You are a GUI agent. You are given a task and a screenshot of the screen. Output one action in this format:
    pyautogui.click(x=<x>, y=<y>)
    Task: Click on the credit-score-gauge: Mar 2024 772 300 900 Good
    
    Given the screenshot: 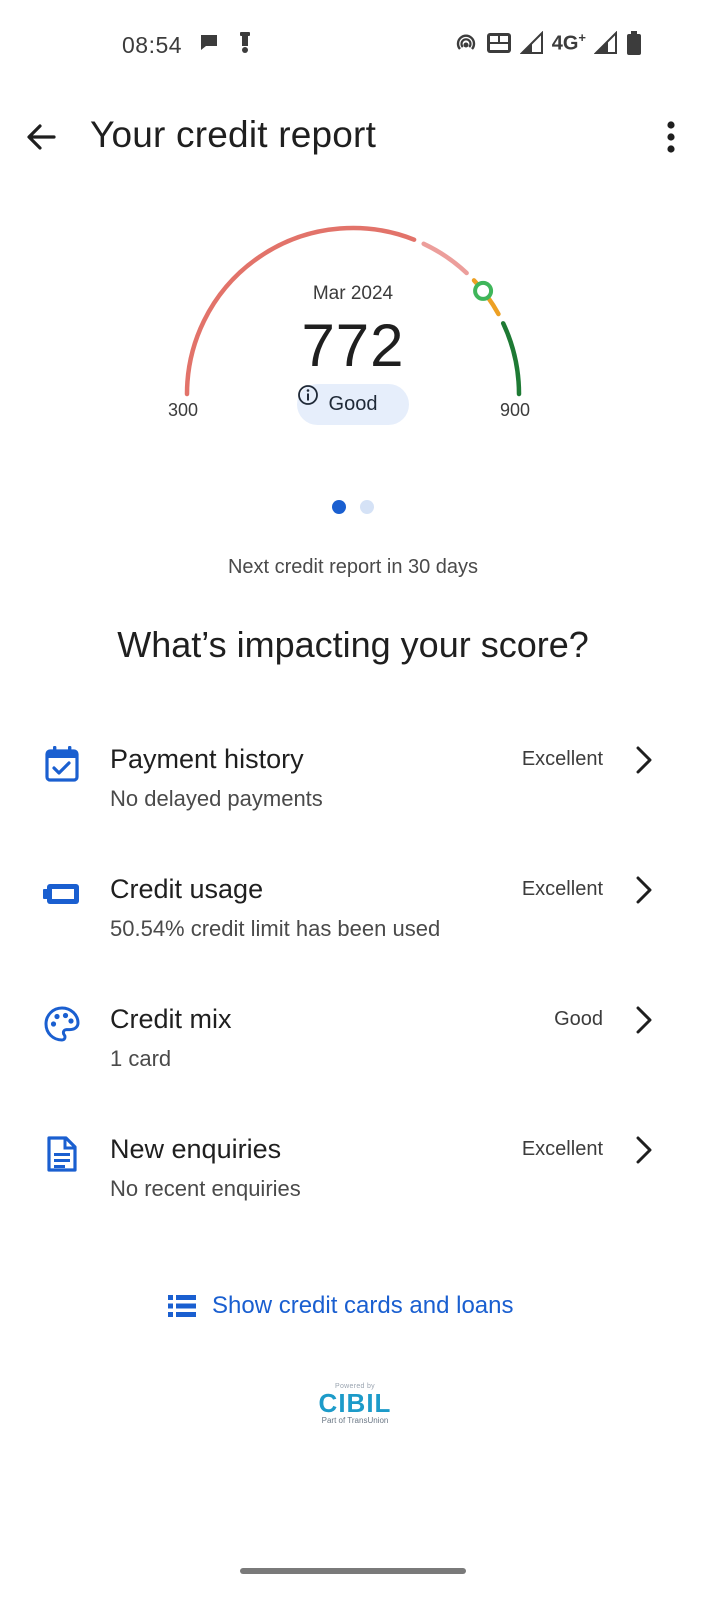 What is the action you would take?
    pyautogui.click(x=360, y=325)
    